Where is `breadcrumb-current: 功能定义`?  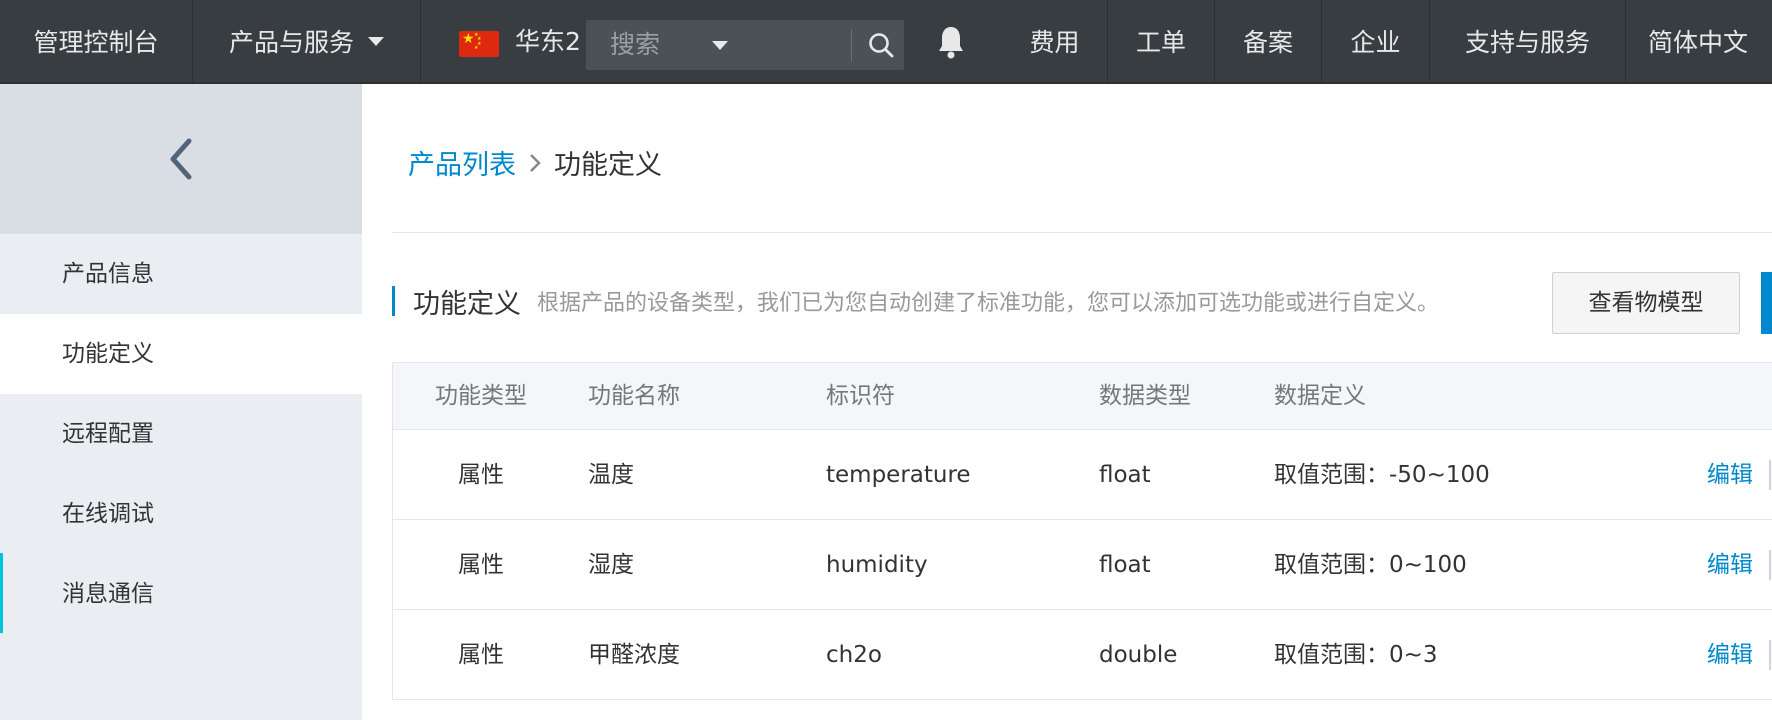
breadcrumb-current: 功能定义 is located at coordinates (608, 165).